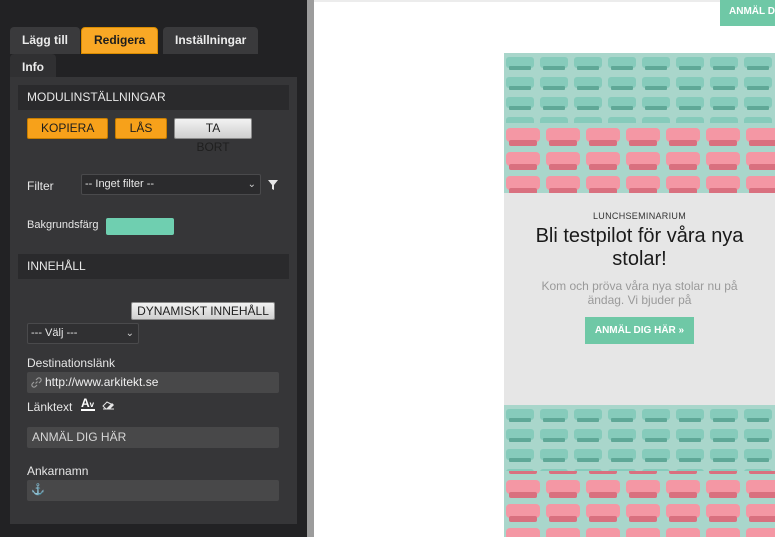 The image size is (775, 537). Describe the element at coordinates (120, 184) in the screenshot. I see `filter-select-value: -- Inget filter --` at that location.